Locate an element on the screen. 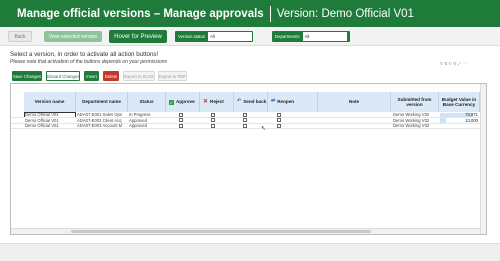  delete-button: Delete is located at coordinates (111, 76).